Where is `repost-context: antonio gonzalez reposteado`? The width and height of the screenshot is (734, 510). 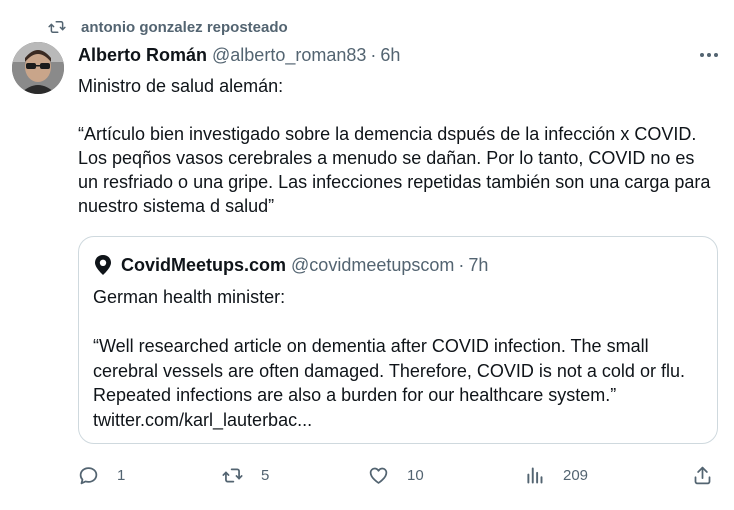 repost-context: antonio gonzalez reposteado is located at coordinates (168, 27).